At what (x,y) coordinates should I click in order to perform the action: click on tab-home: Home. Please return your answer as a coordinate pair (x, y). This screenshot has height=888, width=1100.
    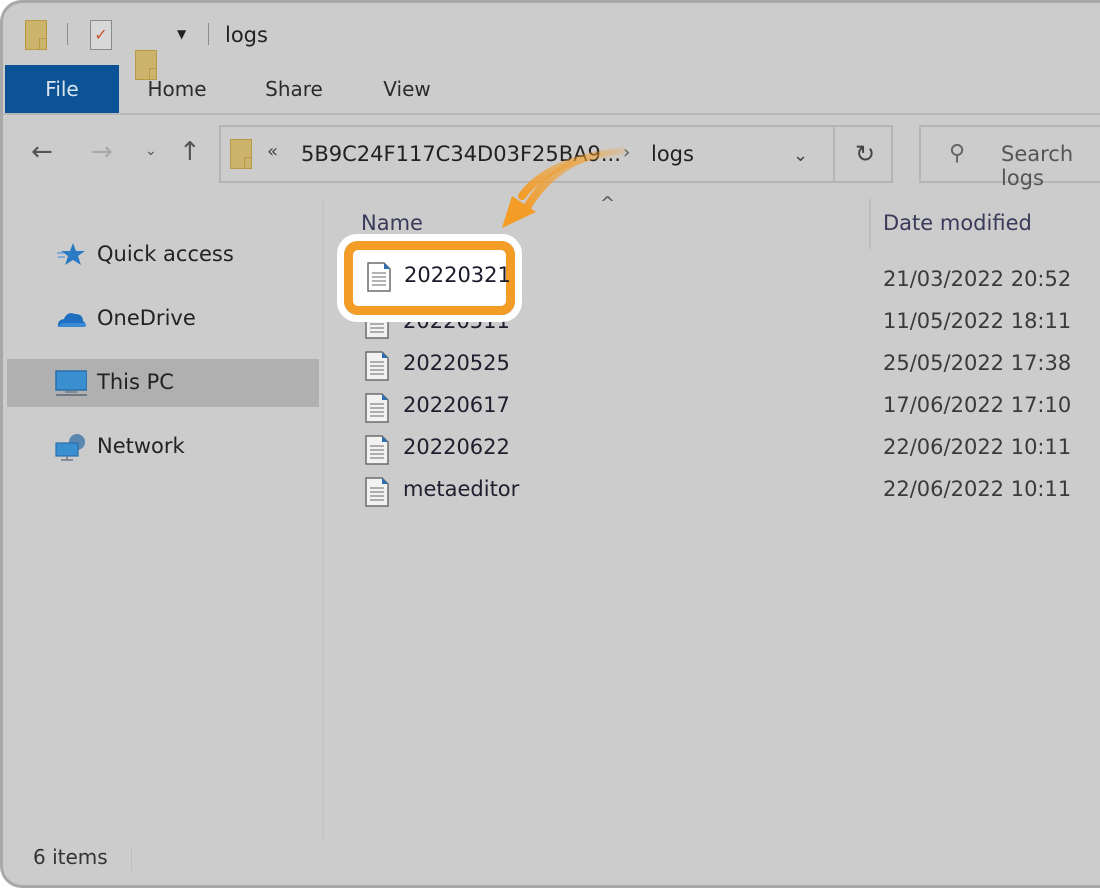
    Looking at the image, I should click on (177, 89).